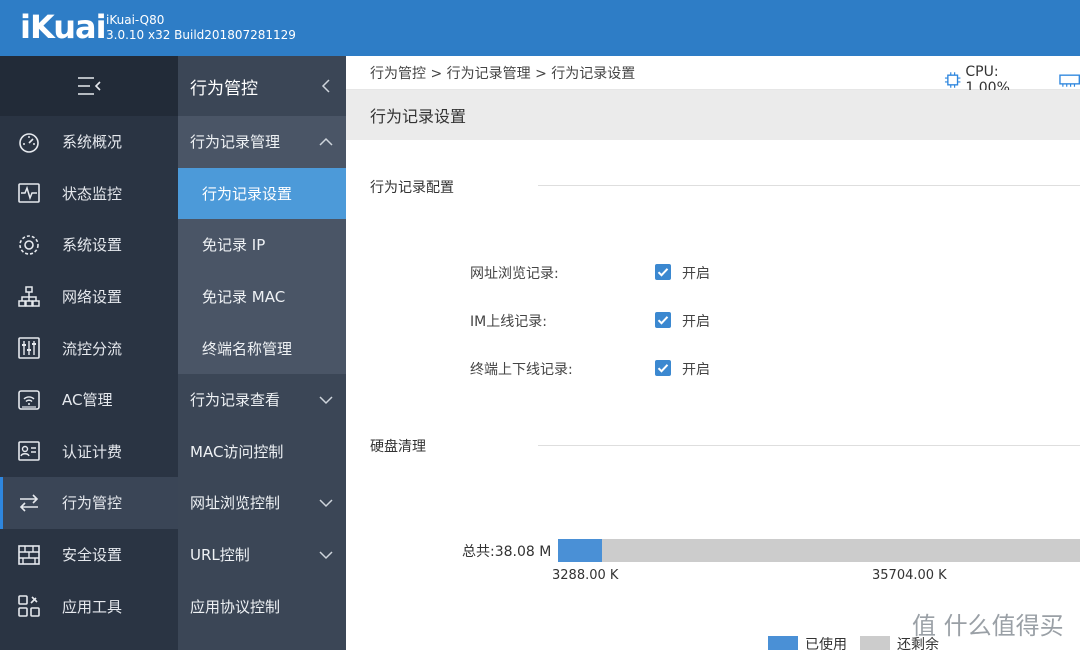 The height and width of the screenshot is (650, 1080). Describe the element at coordinates (696, 321) in the screenshot. I see `checkbox-label-im-online: 开启` at that location.